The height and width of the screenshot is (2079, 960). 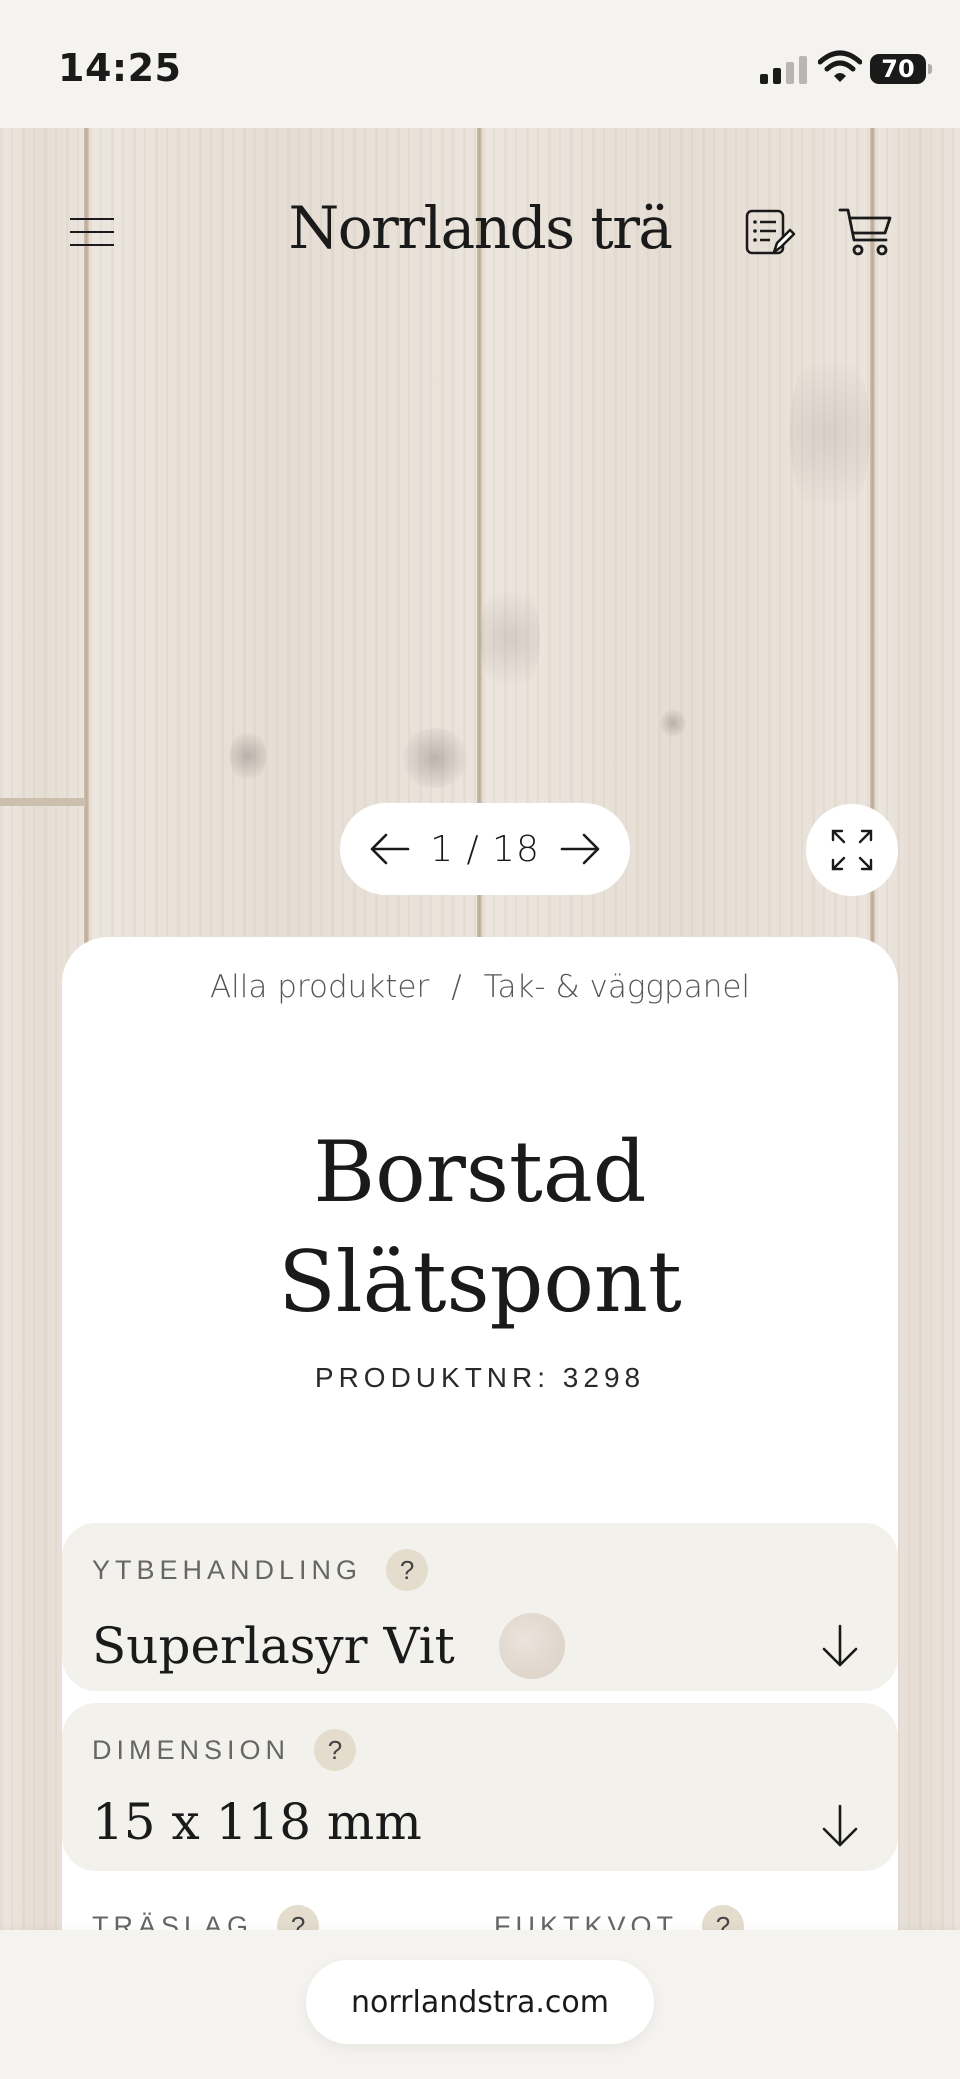 I want to click on image-pager: 1 / 18, so click(x=485, y=849).